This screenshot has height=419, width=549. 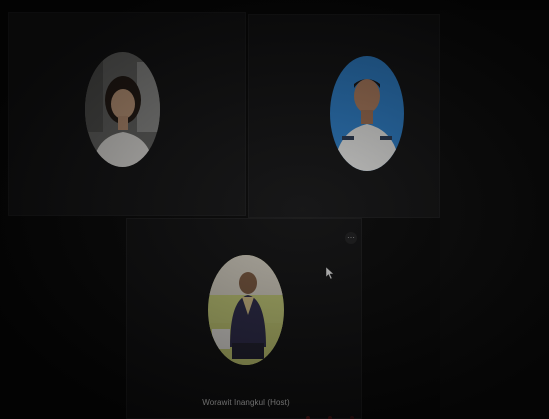 What do you see at coordinates (330, 417) in the screenshot?
I see `status-indicators` at bounding box center [330, 417].